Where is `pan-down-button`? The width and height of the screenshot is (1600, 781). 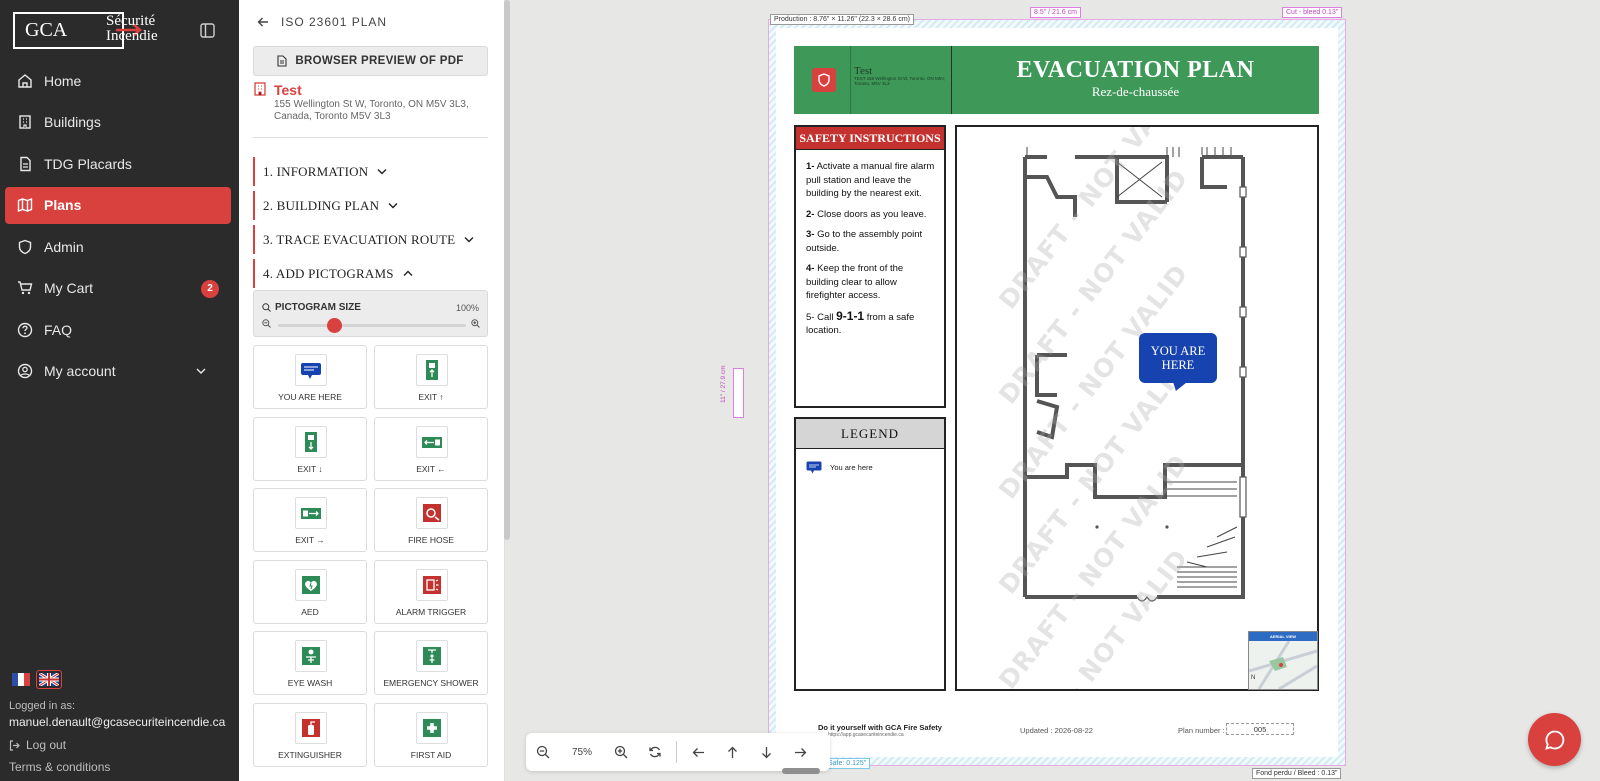
pan-down-button is located at coordinates (766, 752).